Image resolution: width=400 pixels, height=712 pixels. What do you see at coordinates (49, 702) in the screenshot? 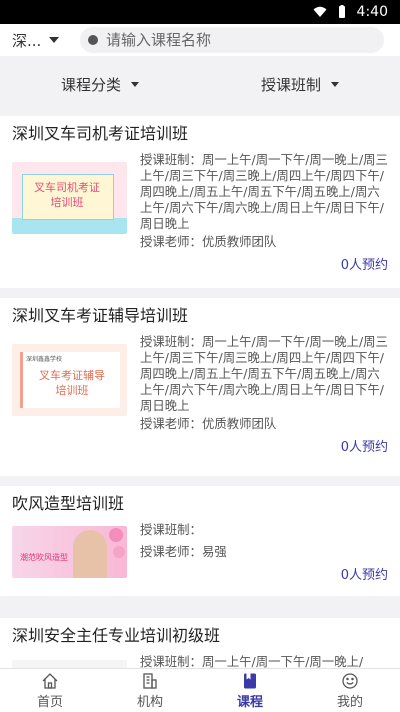
I see `nav-label: 首页` at bounding box center [49, 702].